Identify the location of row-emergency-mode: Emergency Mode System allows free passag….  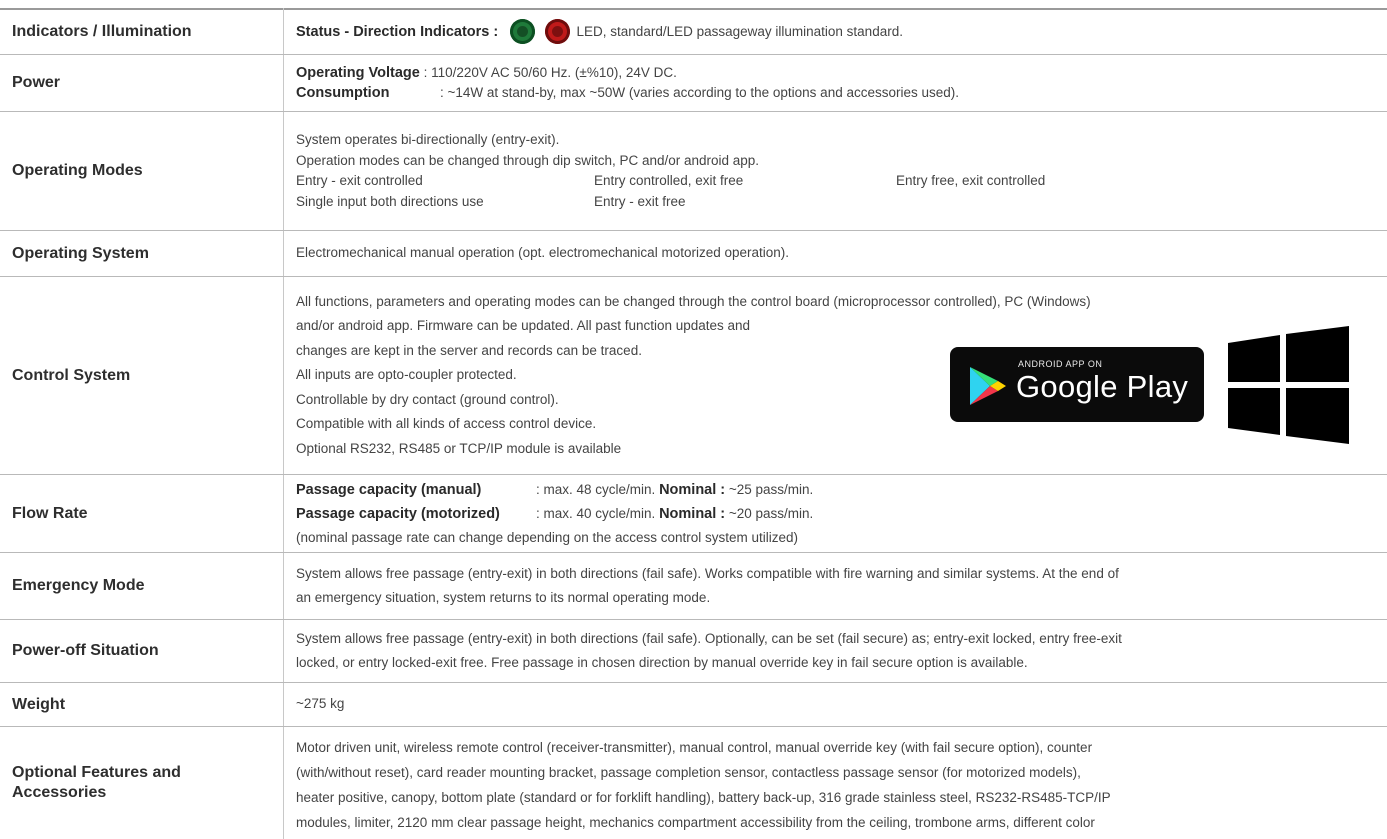
(693, 586).